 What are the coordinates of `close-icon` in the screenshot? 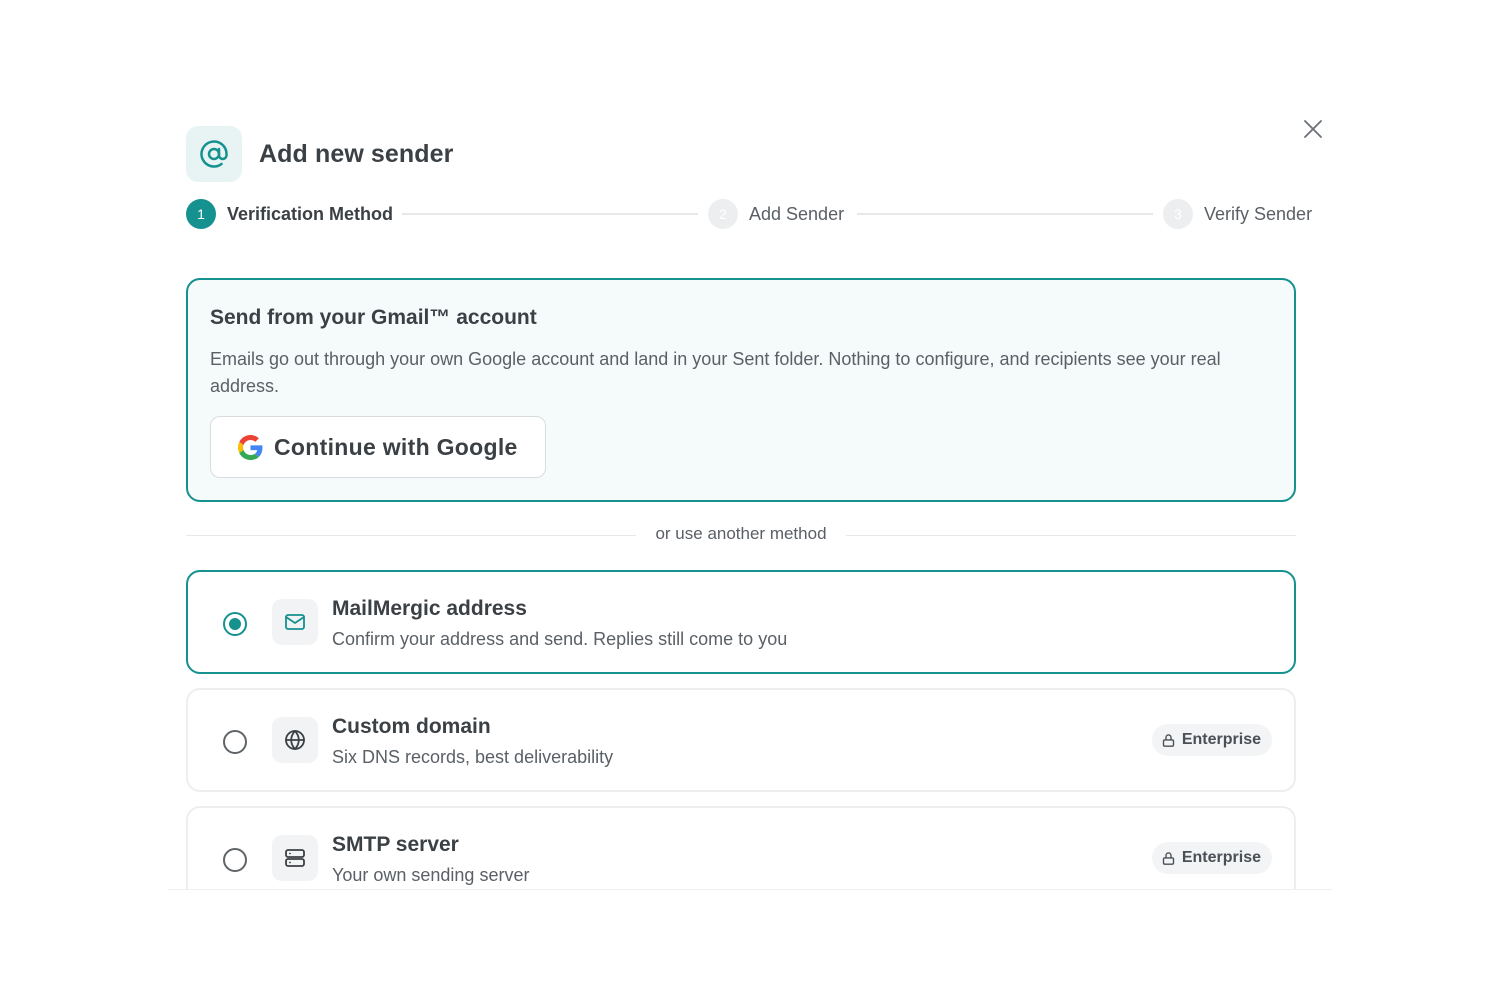 It's located at (1313, 129).